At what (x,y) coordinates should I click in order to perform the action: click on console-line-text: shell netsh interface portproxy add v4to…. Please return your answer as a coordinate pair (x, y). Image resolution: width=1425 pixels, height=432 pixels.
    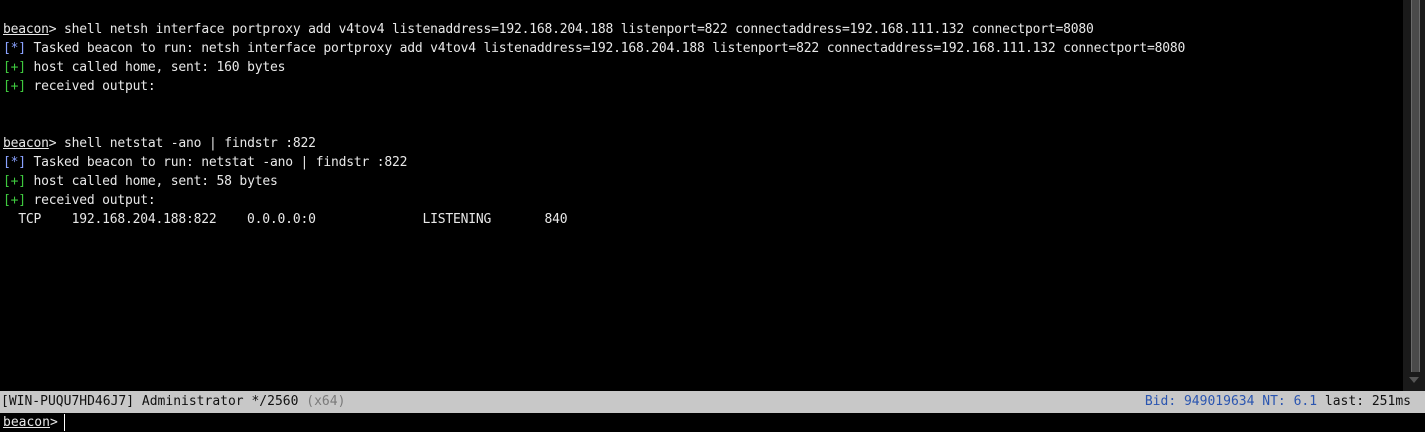
    Looking at the image, I should click on (575, 29).